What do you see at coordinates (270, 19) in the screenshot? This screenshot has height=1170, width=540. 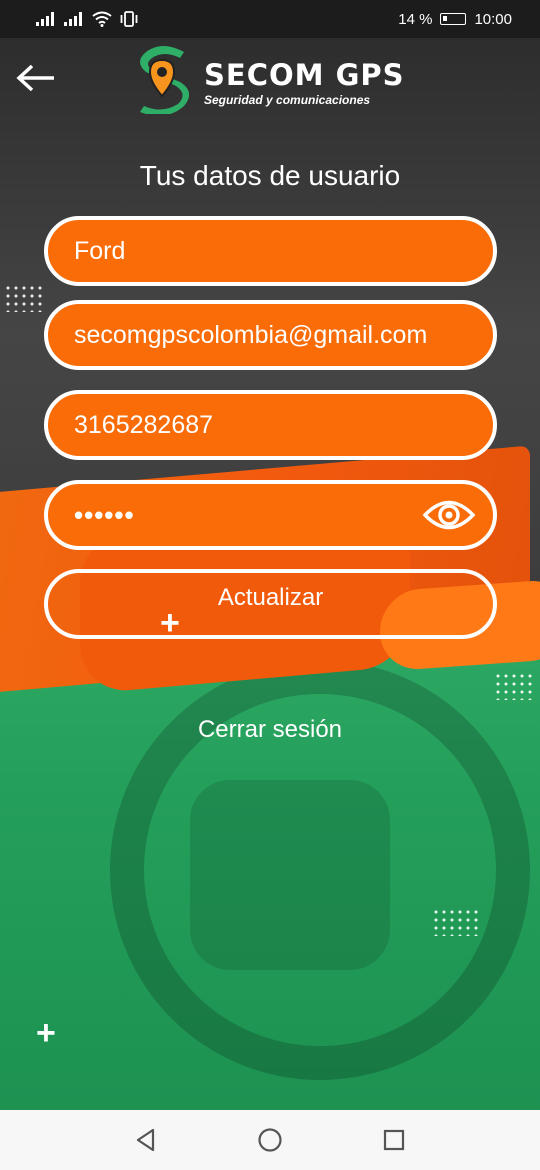 I see `status-bar: 14 % 10:00` at bounding box center [270, 19].